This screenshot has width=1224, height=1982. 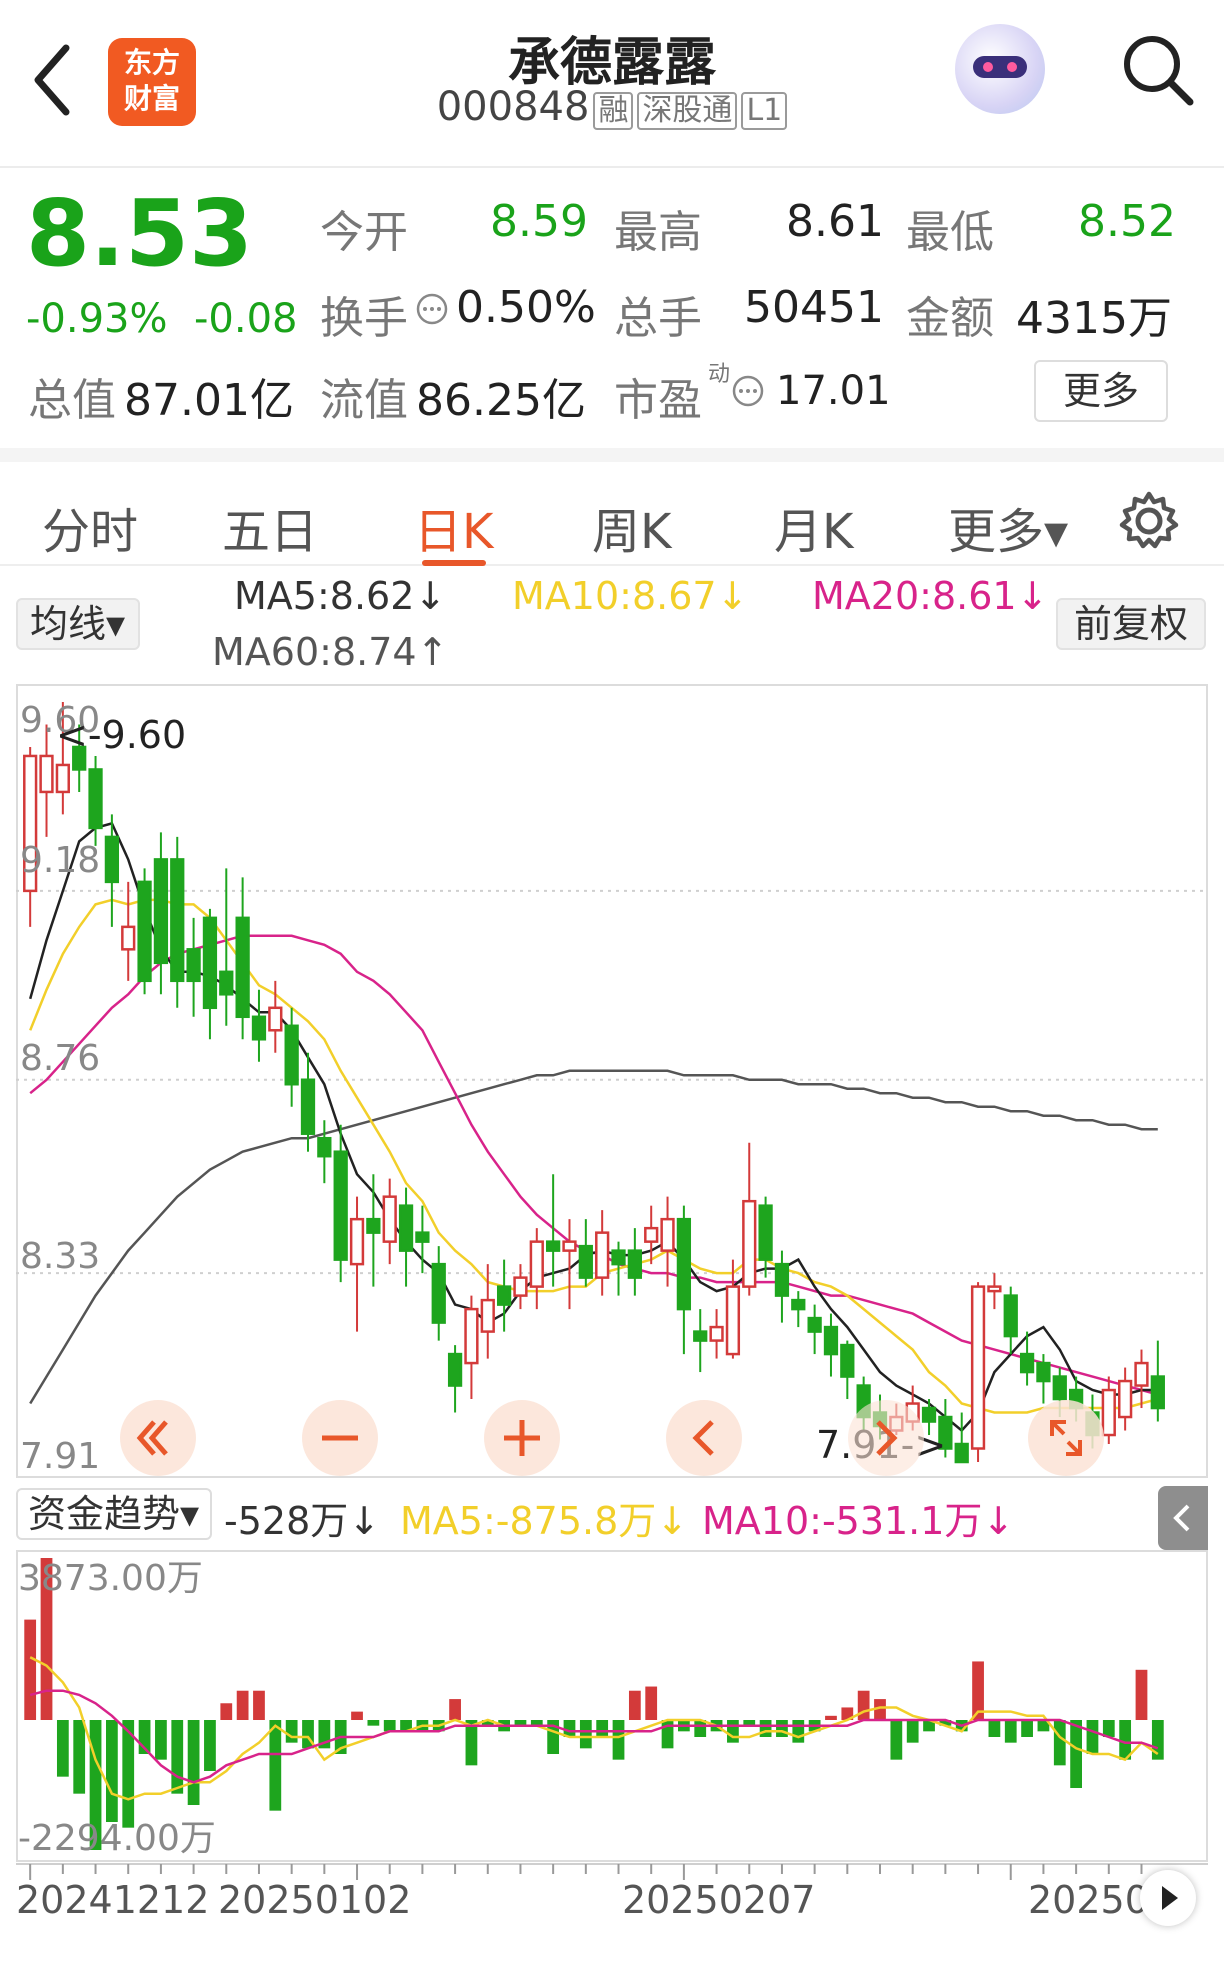 I want to click on fund-y-bottom: -2294.00万, so click(x=117, y=1838).